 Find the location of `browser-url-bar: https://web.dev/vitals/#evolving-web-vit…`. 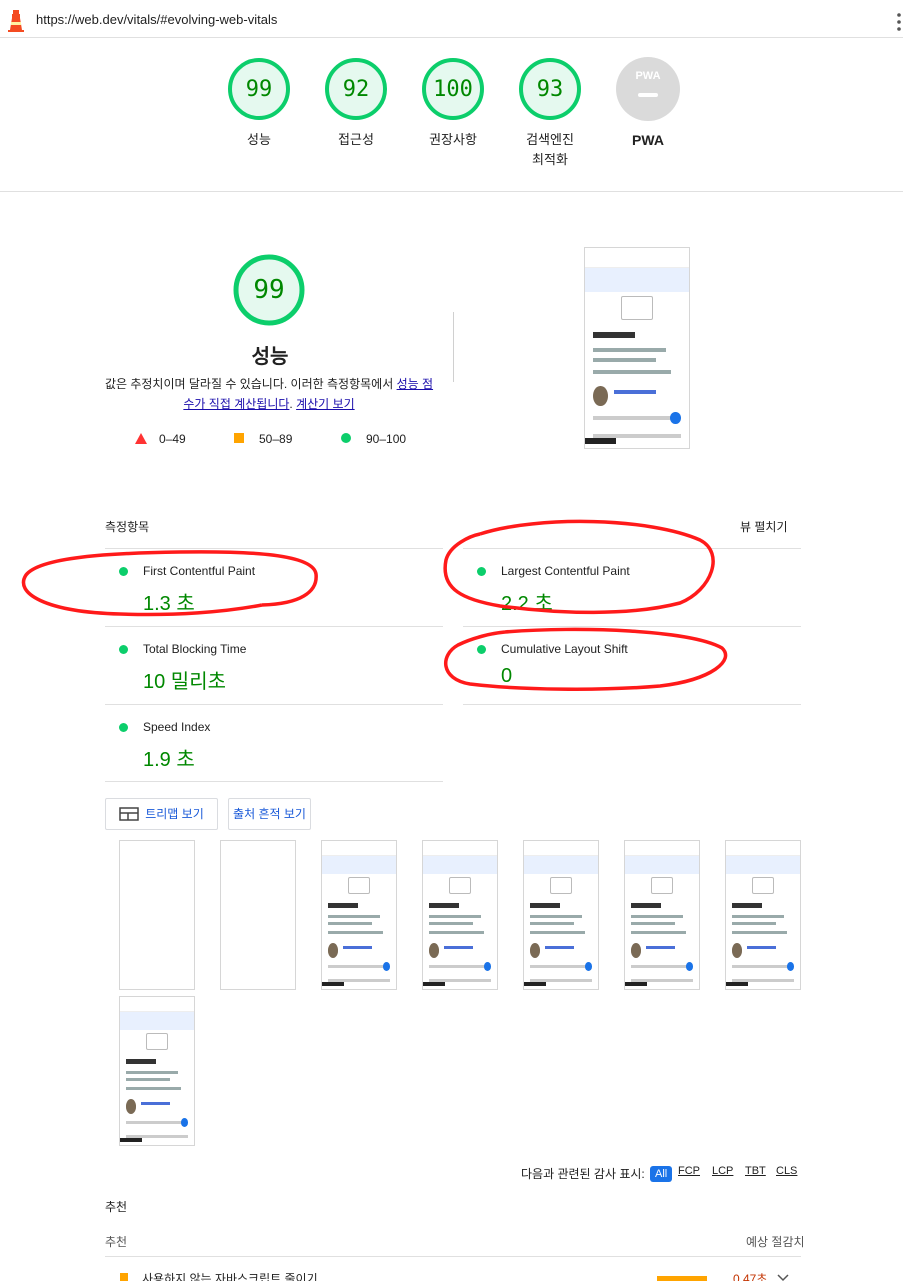

browser-url-bar: https://web.dev/vitals/#evolving-web-vit… is located at coordinates (451, 19).